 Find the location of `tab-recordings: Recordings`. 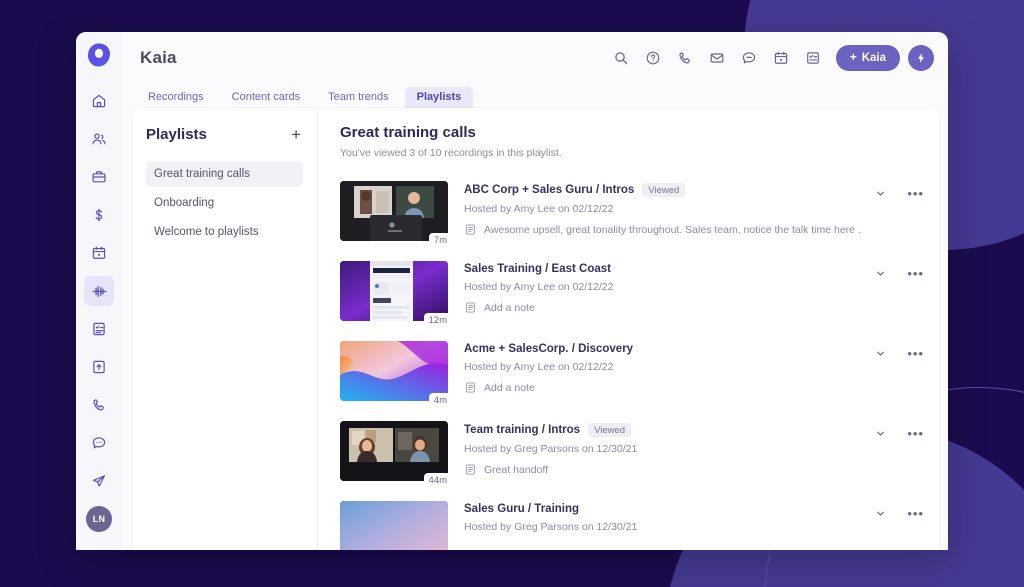

tab-recordings: Recordings is located at coordinates (176, 97).